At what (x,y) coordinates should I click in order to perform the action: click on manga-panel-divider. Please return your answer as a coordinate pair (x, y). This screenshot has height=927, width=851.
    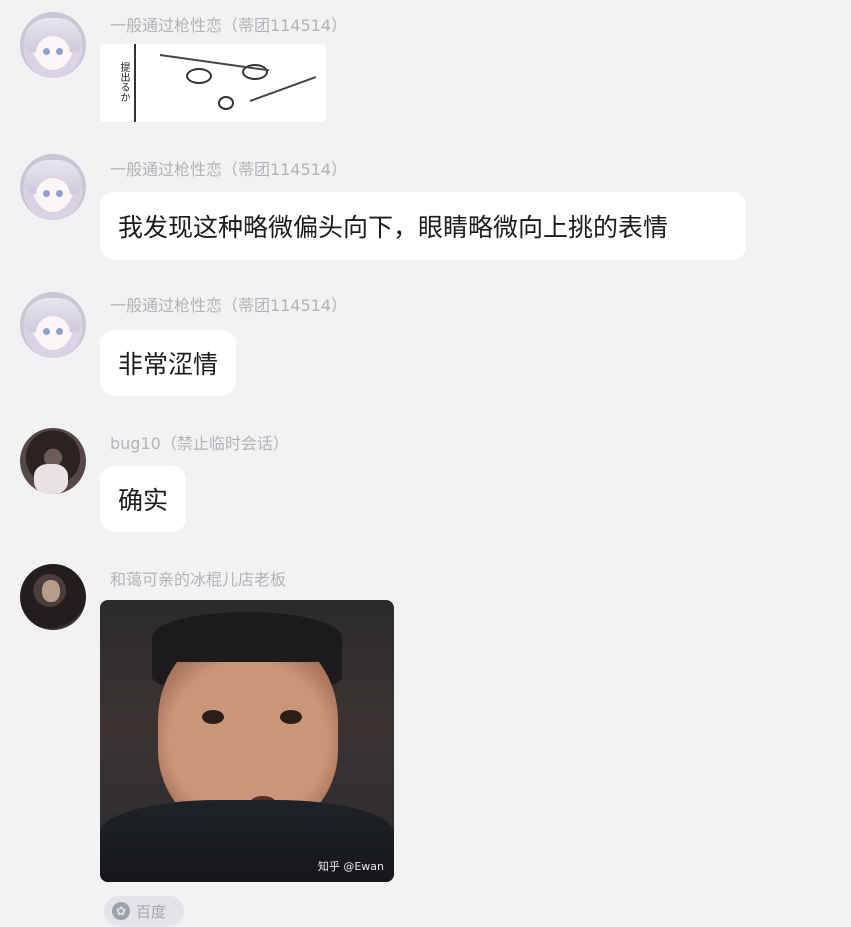
    Looking at the image, I should click on (135, 83).